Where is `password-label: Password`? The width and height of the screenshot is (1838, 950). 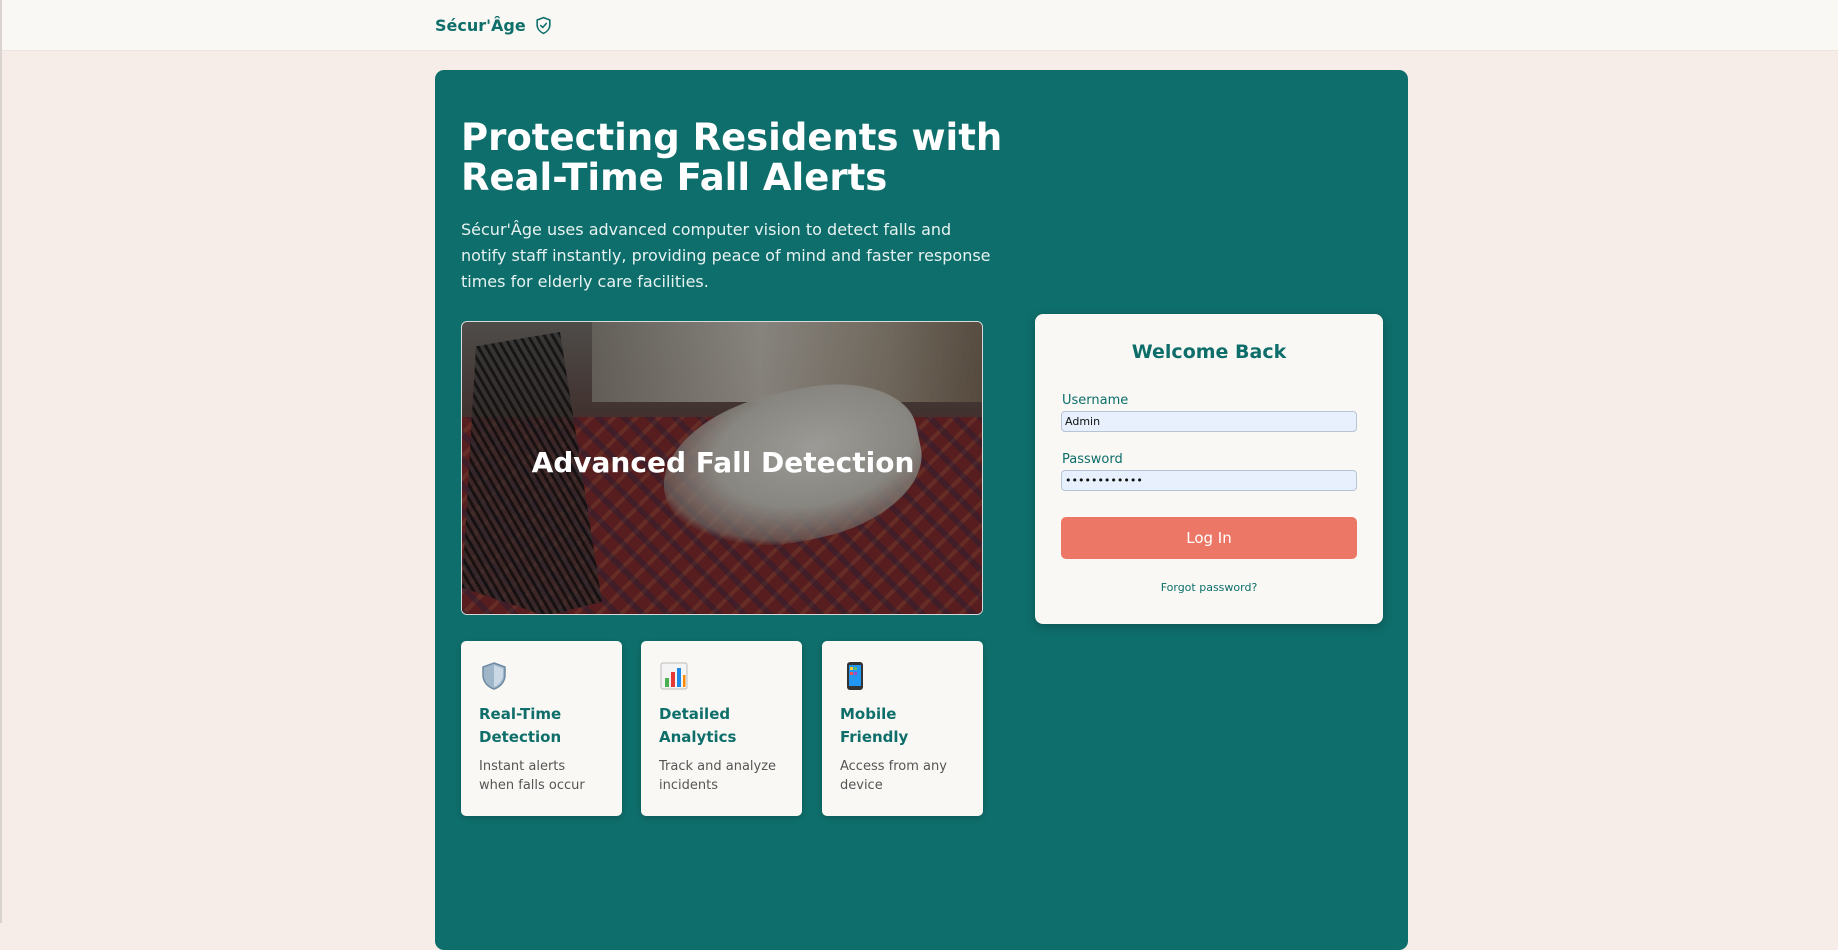
password-label: Password is located at coordinates (1092, 459).